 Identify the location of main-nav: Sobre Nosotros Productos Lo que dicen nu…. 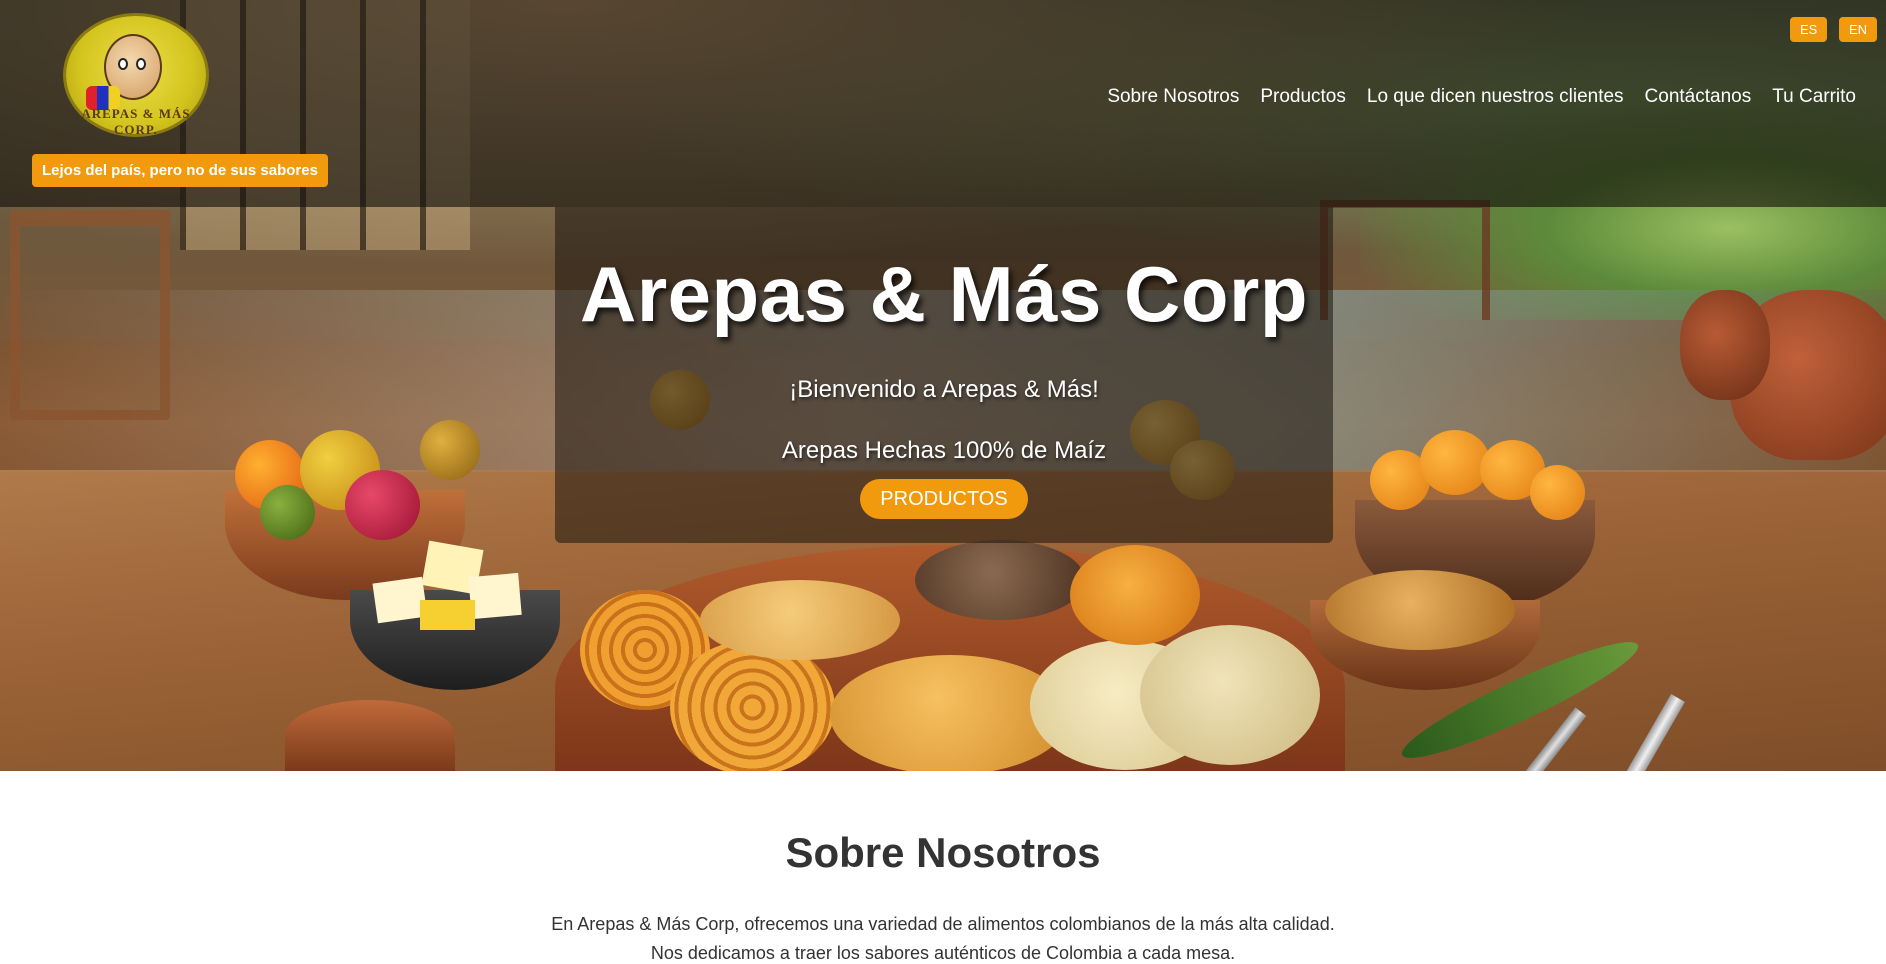
(1481, 97).